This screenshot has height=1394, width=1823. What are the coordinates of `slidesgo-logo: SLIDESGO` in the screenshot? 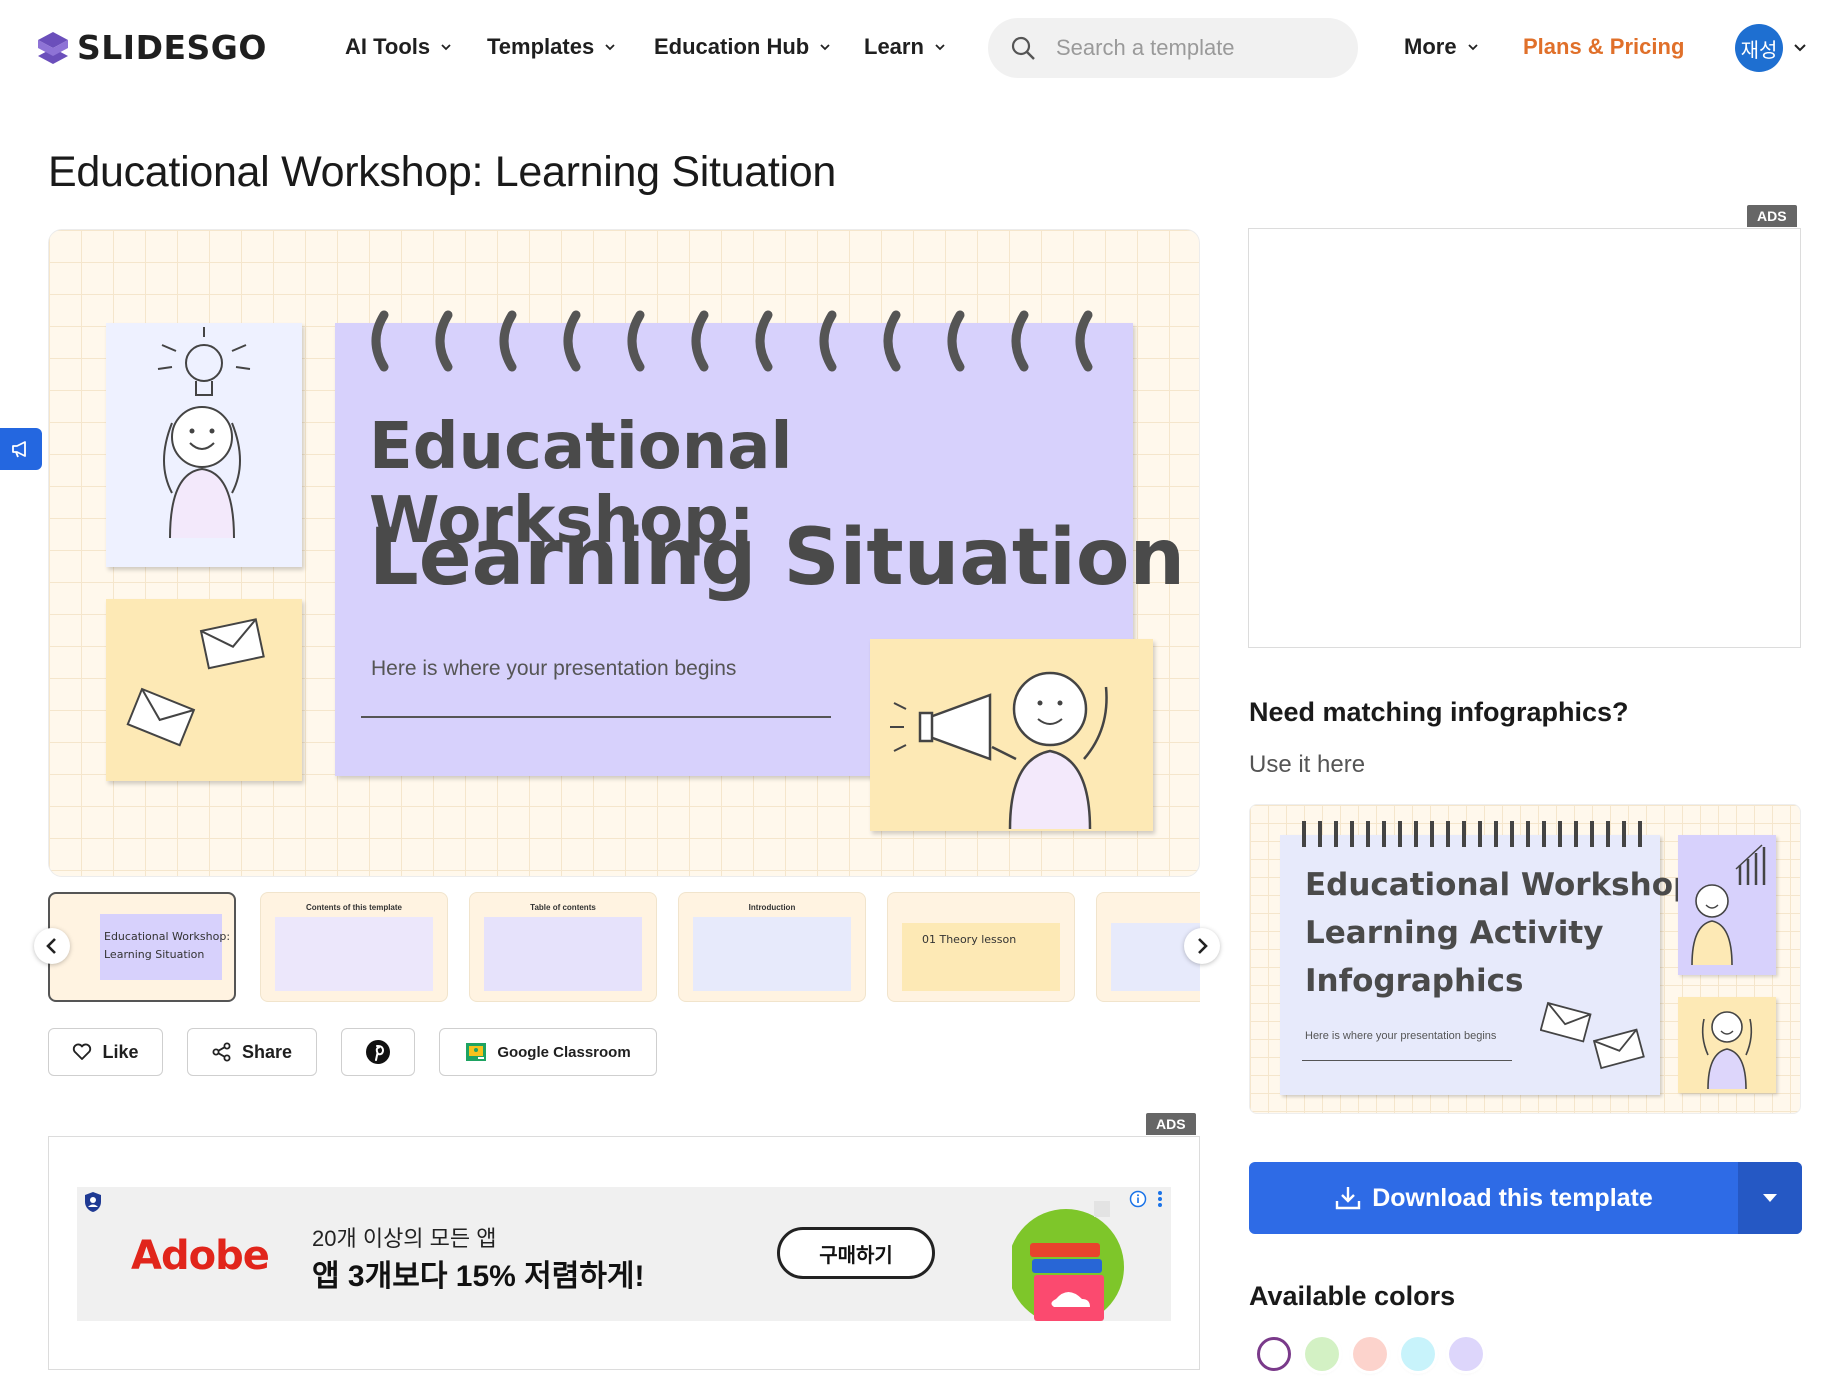 It's located at (151, 47).